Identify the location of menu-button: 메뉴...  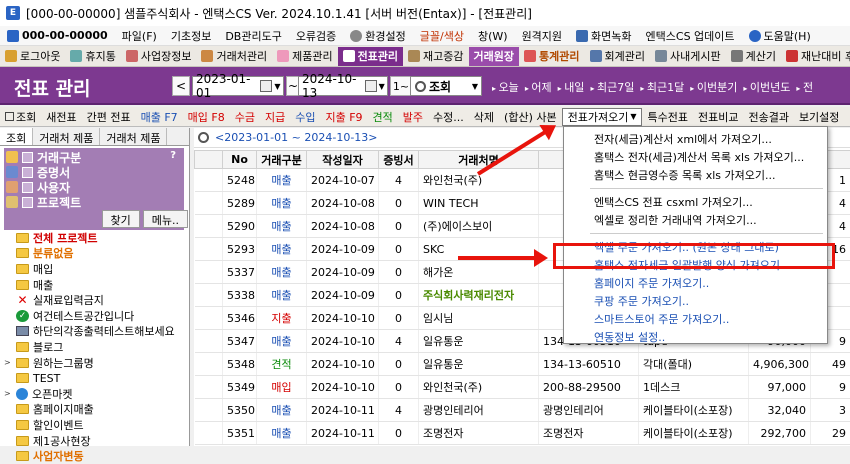
(165, 219).